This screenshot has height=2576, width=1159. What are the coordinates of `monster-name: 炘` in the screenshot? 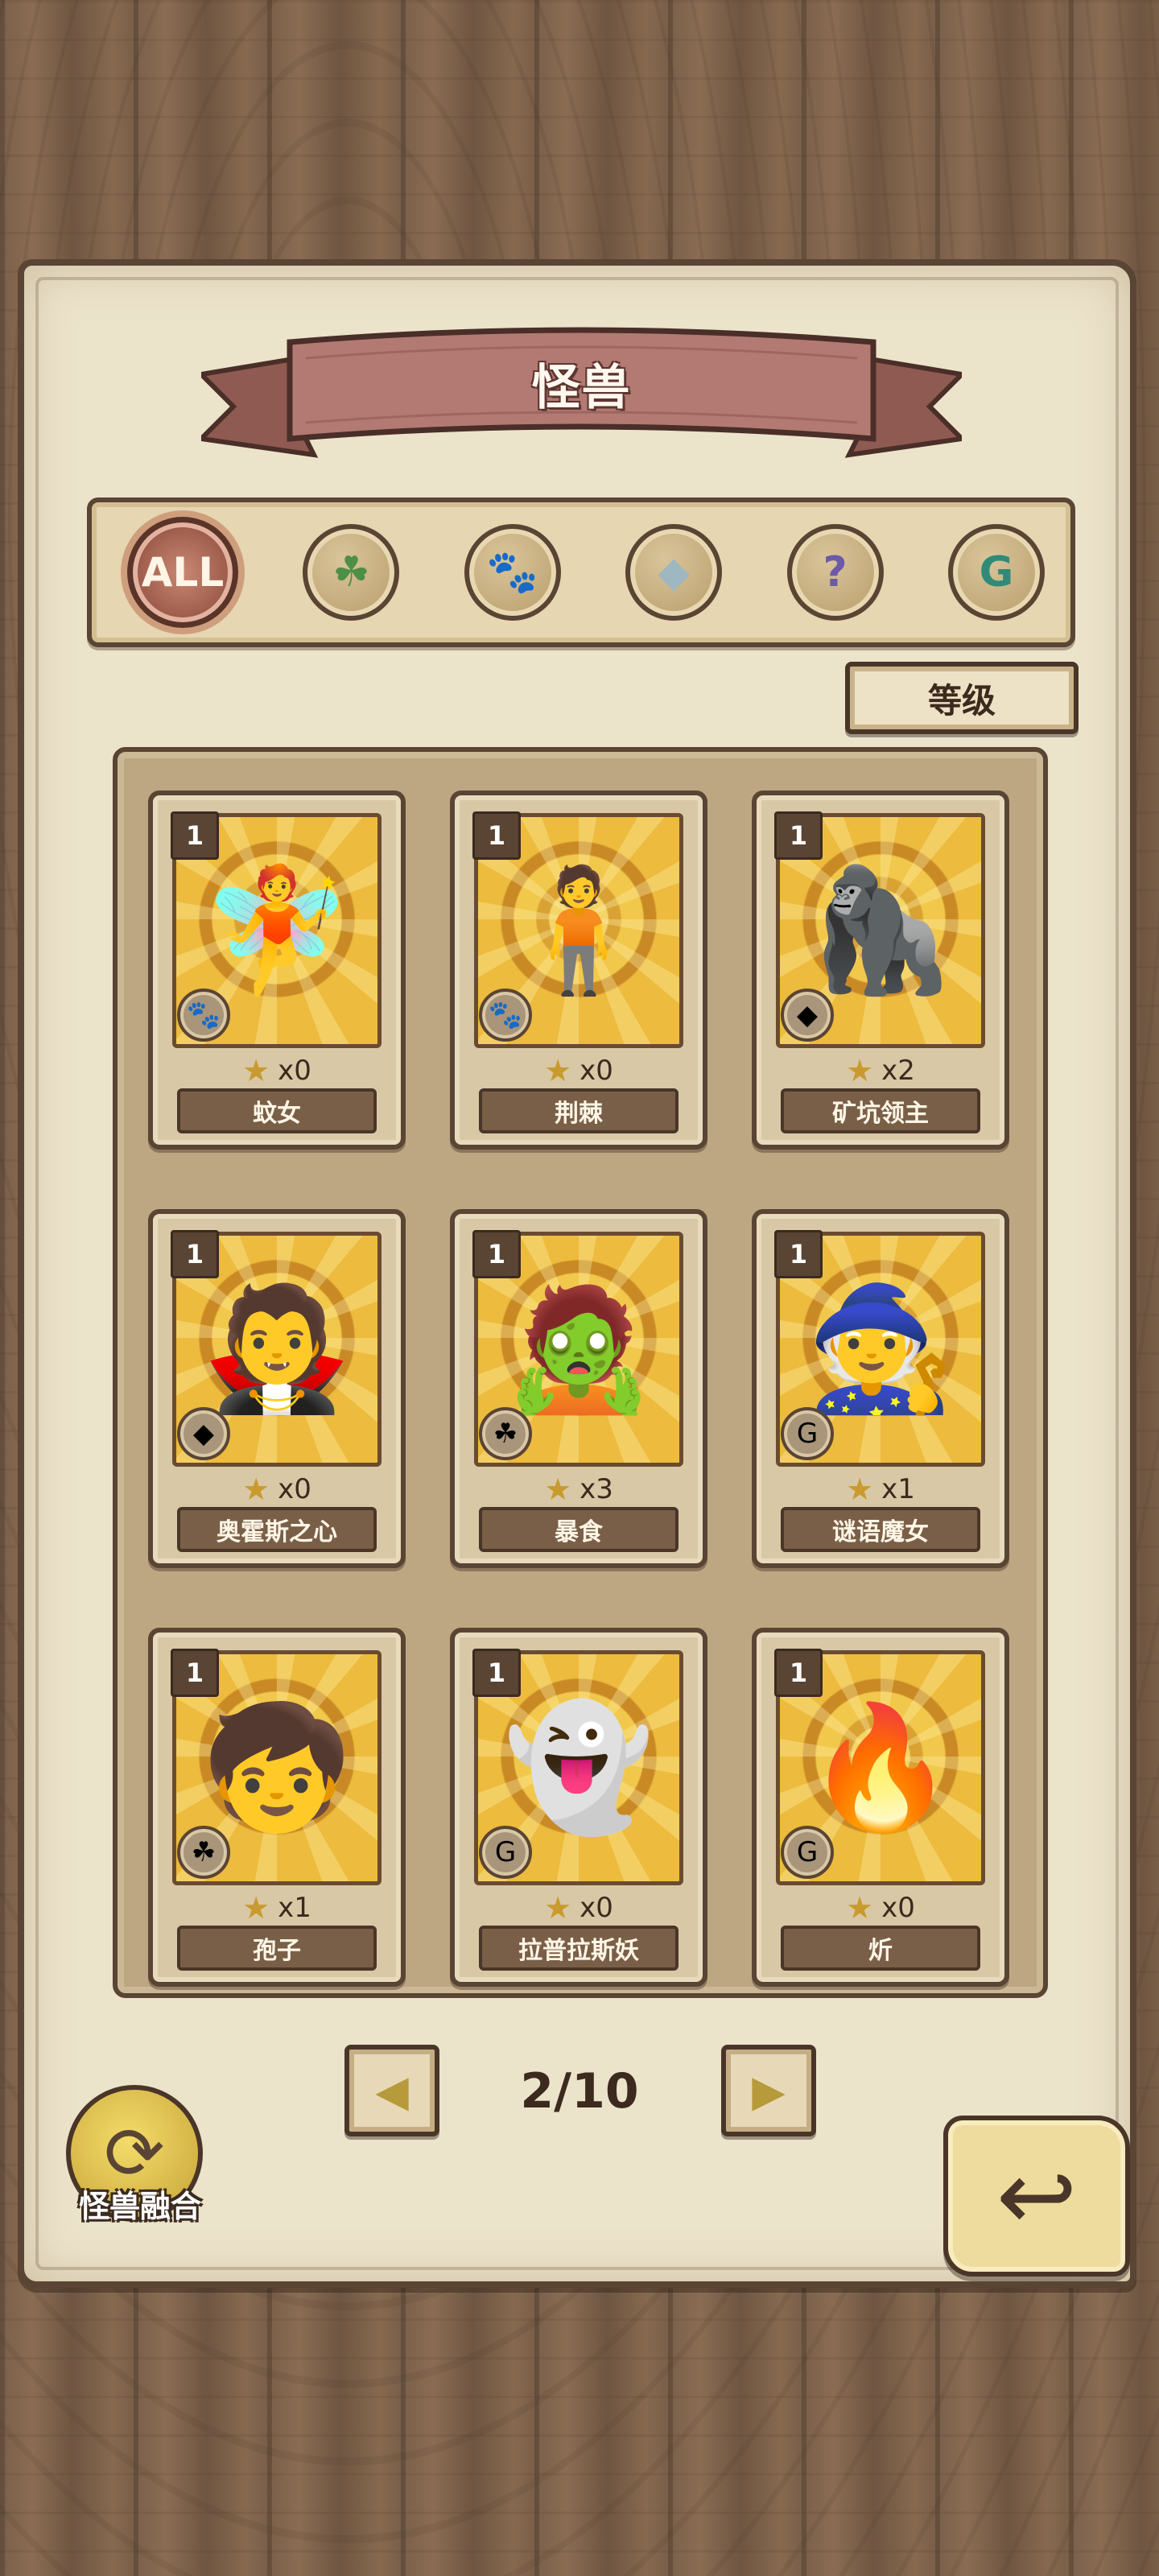 It's located at (881, 1948).